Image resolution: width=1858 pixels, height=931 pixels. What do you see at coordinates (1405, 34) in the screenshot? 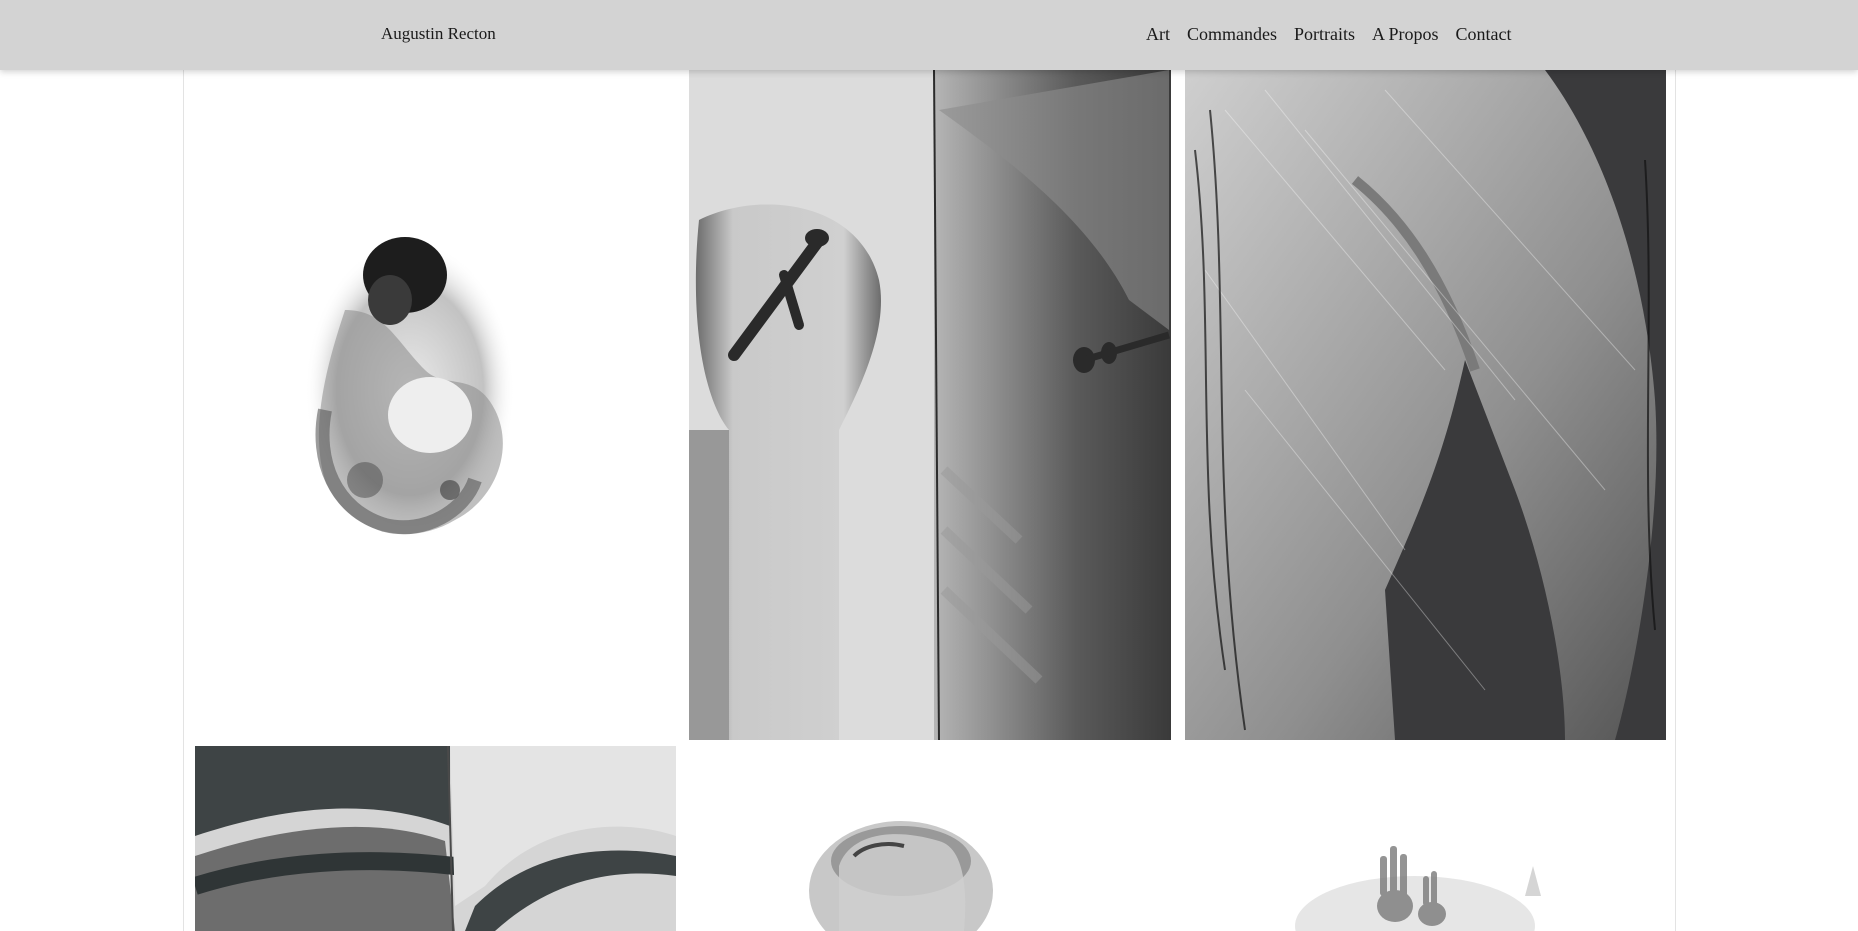
I see `nav-link-a-propos: A Propos` at bounding box center [1405, 34].